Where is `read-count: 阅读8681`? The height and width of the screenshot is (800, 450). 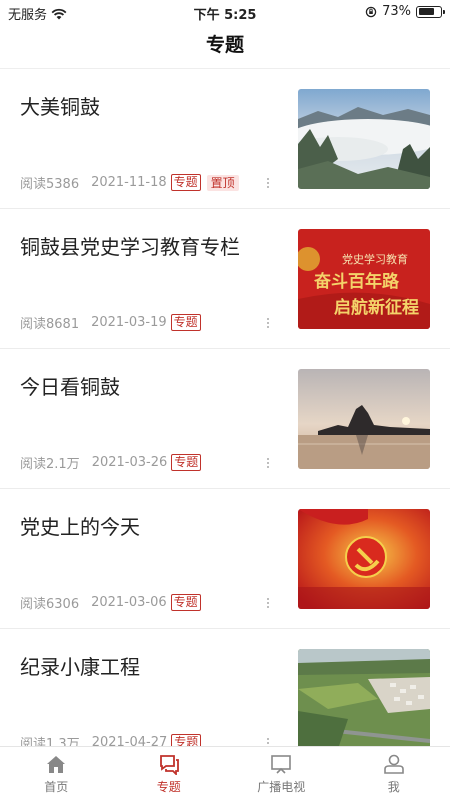 read-count: 阅读8681 is located at coordinates (50, 324).